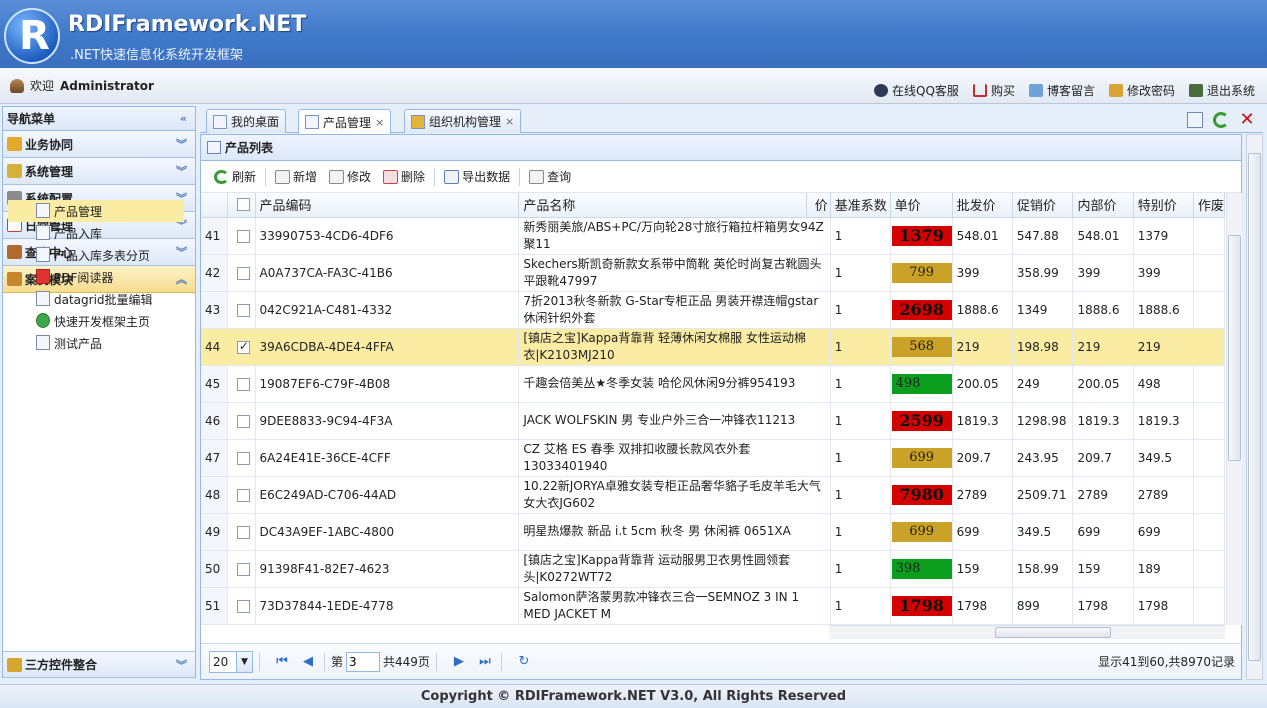 Image resolution: width=1267 pixels, height=708 pixels. What do you see at coordinates (96, 233) in the screenshot?
I see `nav-item-product-stockin: 产品入库` at bounding box center [96, 233].